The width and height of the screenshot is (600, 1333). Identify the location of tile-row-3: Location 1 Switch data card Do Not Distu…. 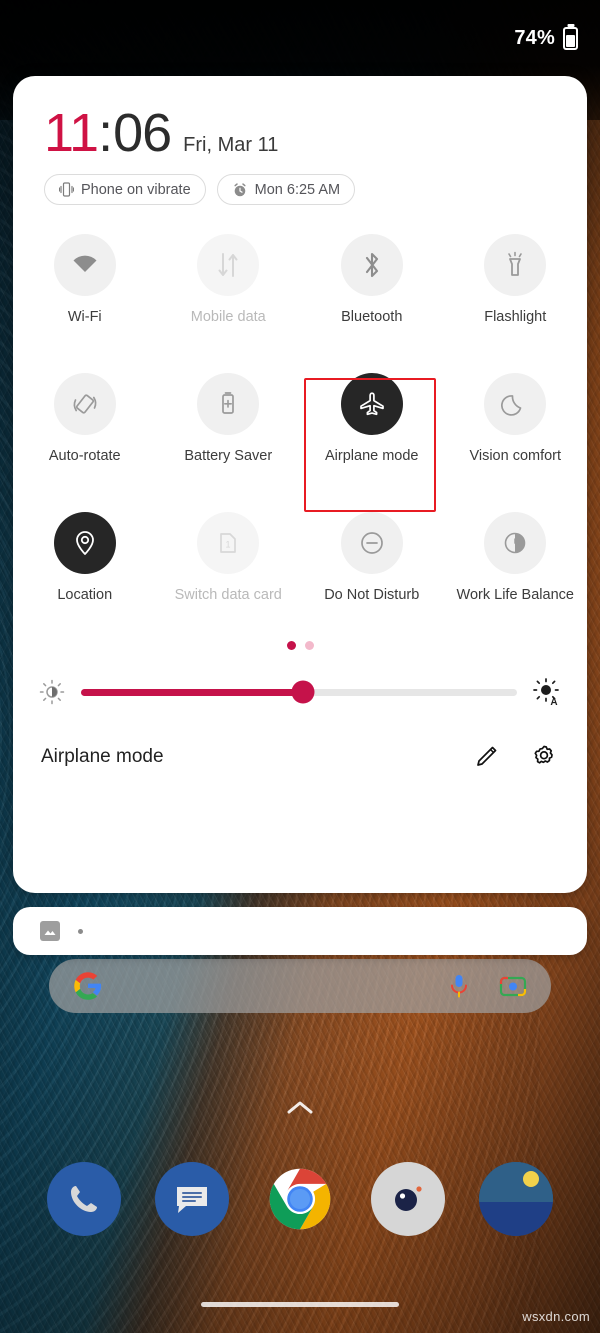
(300, 553).